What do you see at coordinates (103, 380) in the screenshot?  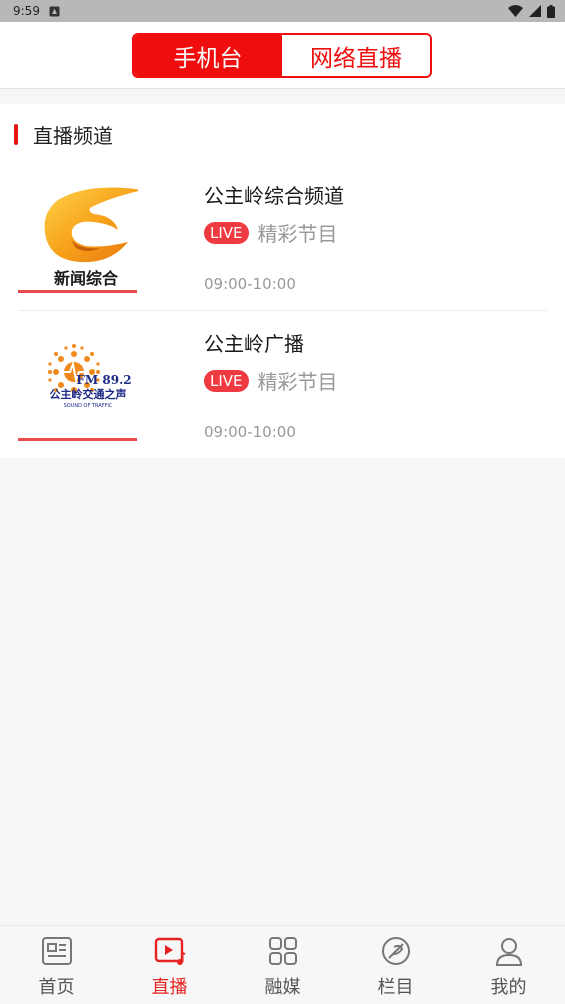 I see `logo-freq: FM 89.2` at bounding box center [103, 380].